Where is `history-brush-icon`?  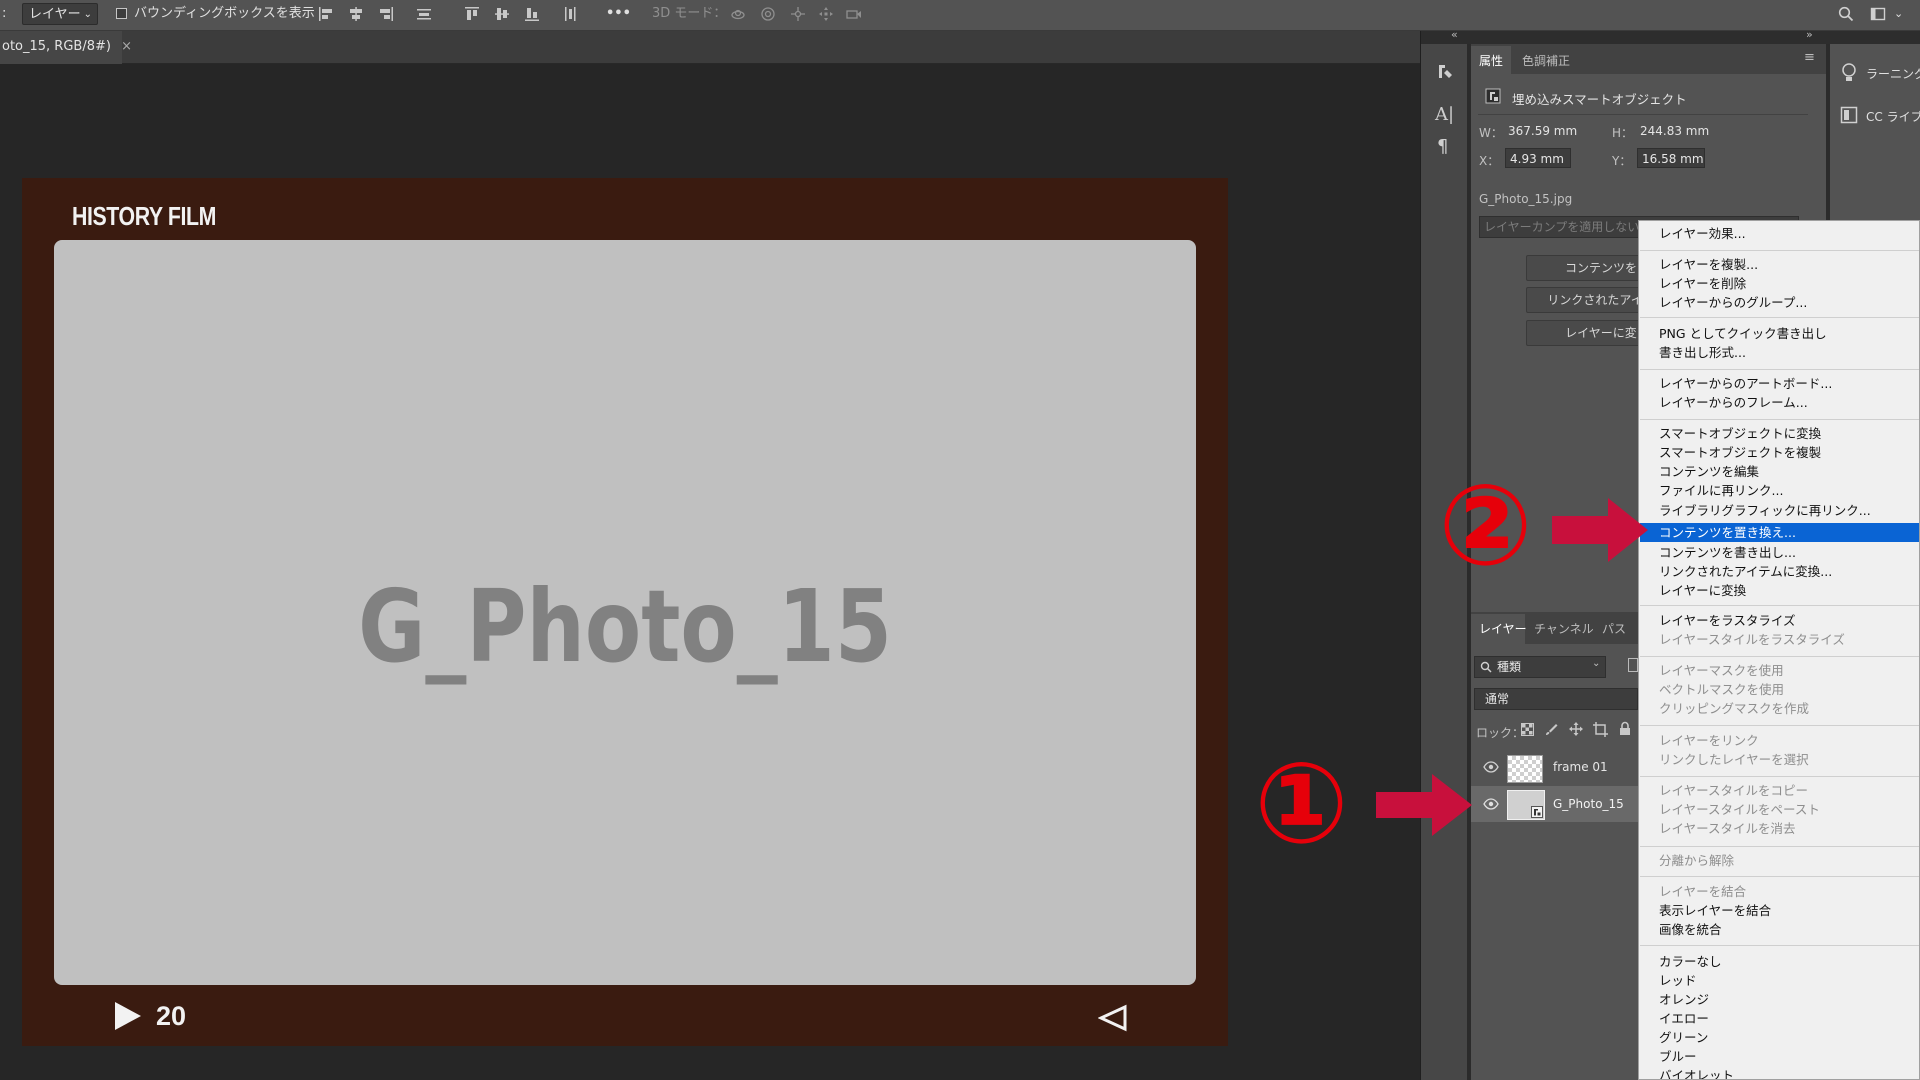
history-brush-icon is located at coordinates (1445, 72).